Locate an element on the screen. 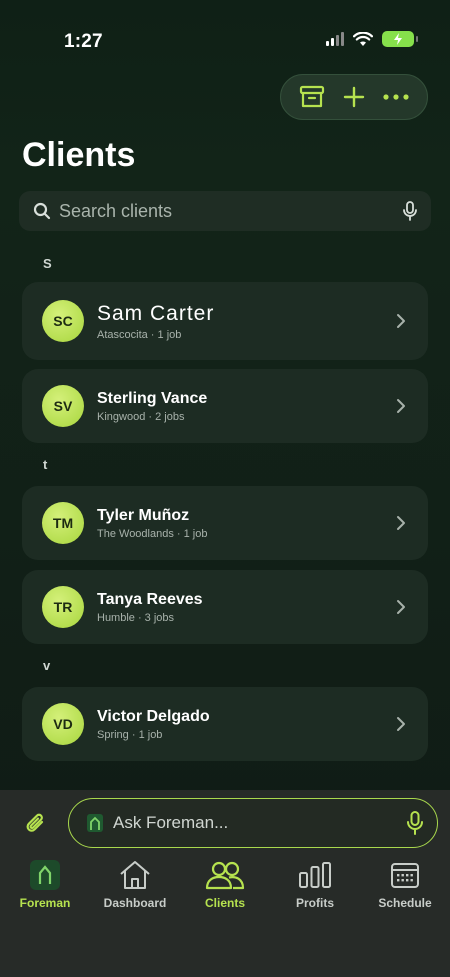 Image resolution: width=450 pixels, height=977 pixels. client-row-tyler-munoz: TM Tyler Muñoz The Woodlands · 1 job is located at coordinates (225, 523).